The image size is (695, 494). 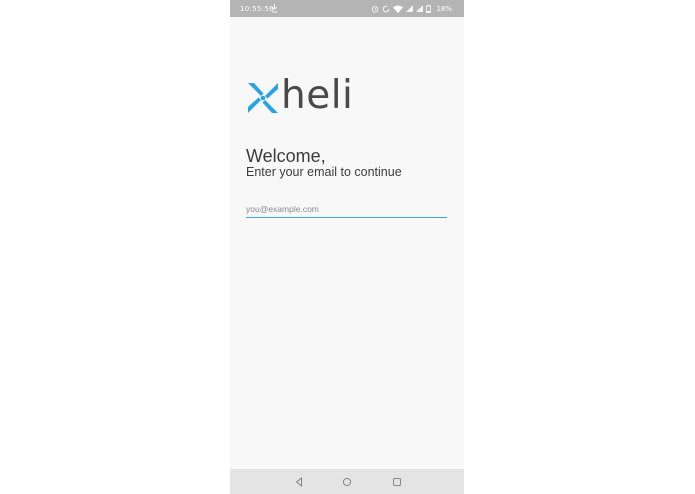 I want to click on welcome-subtitle: Enter your email to continue, so click(x=324, y=172).